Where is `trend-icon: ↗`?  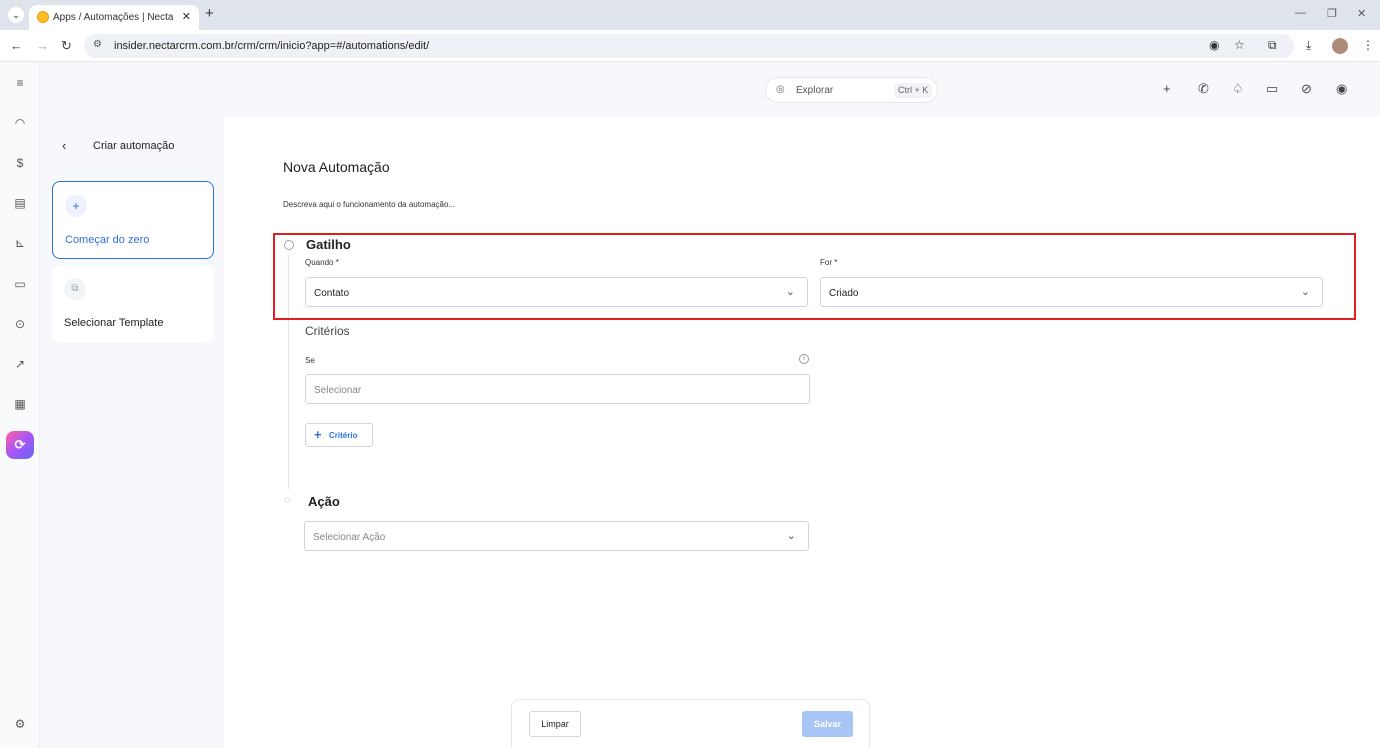 trend-icon: ↗ is located at coordinates (20, 364).